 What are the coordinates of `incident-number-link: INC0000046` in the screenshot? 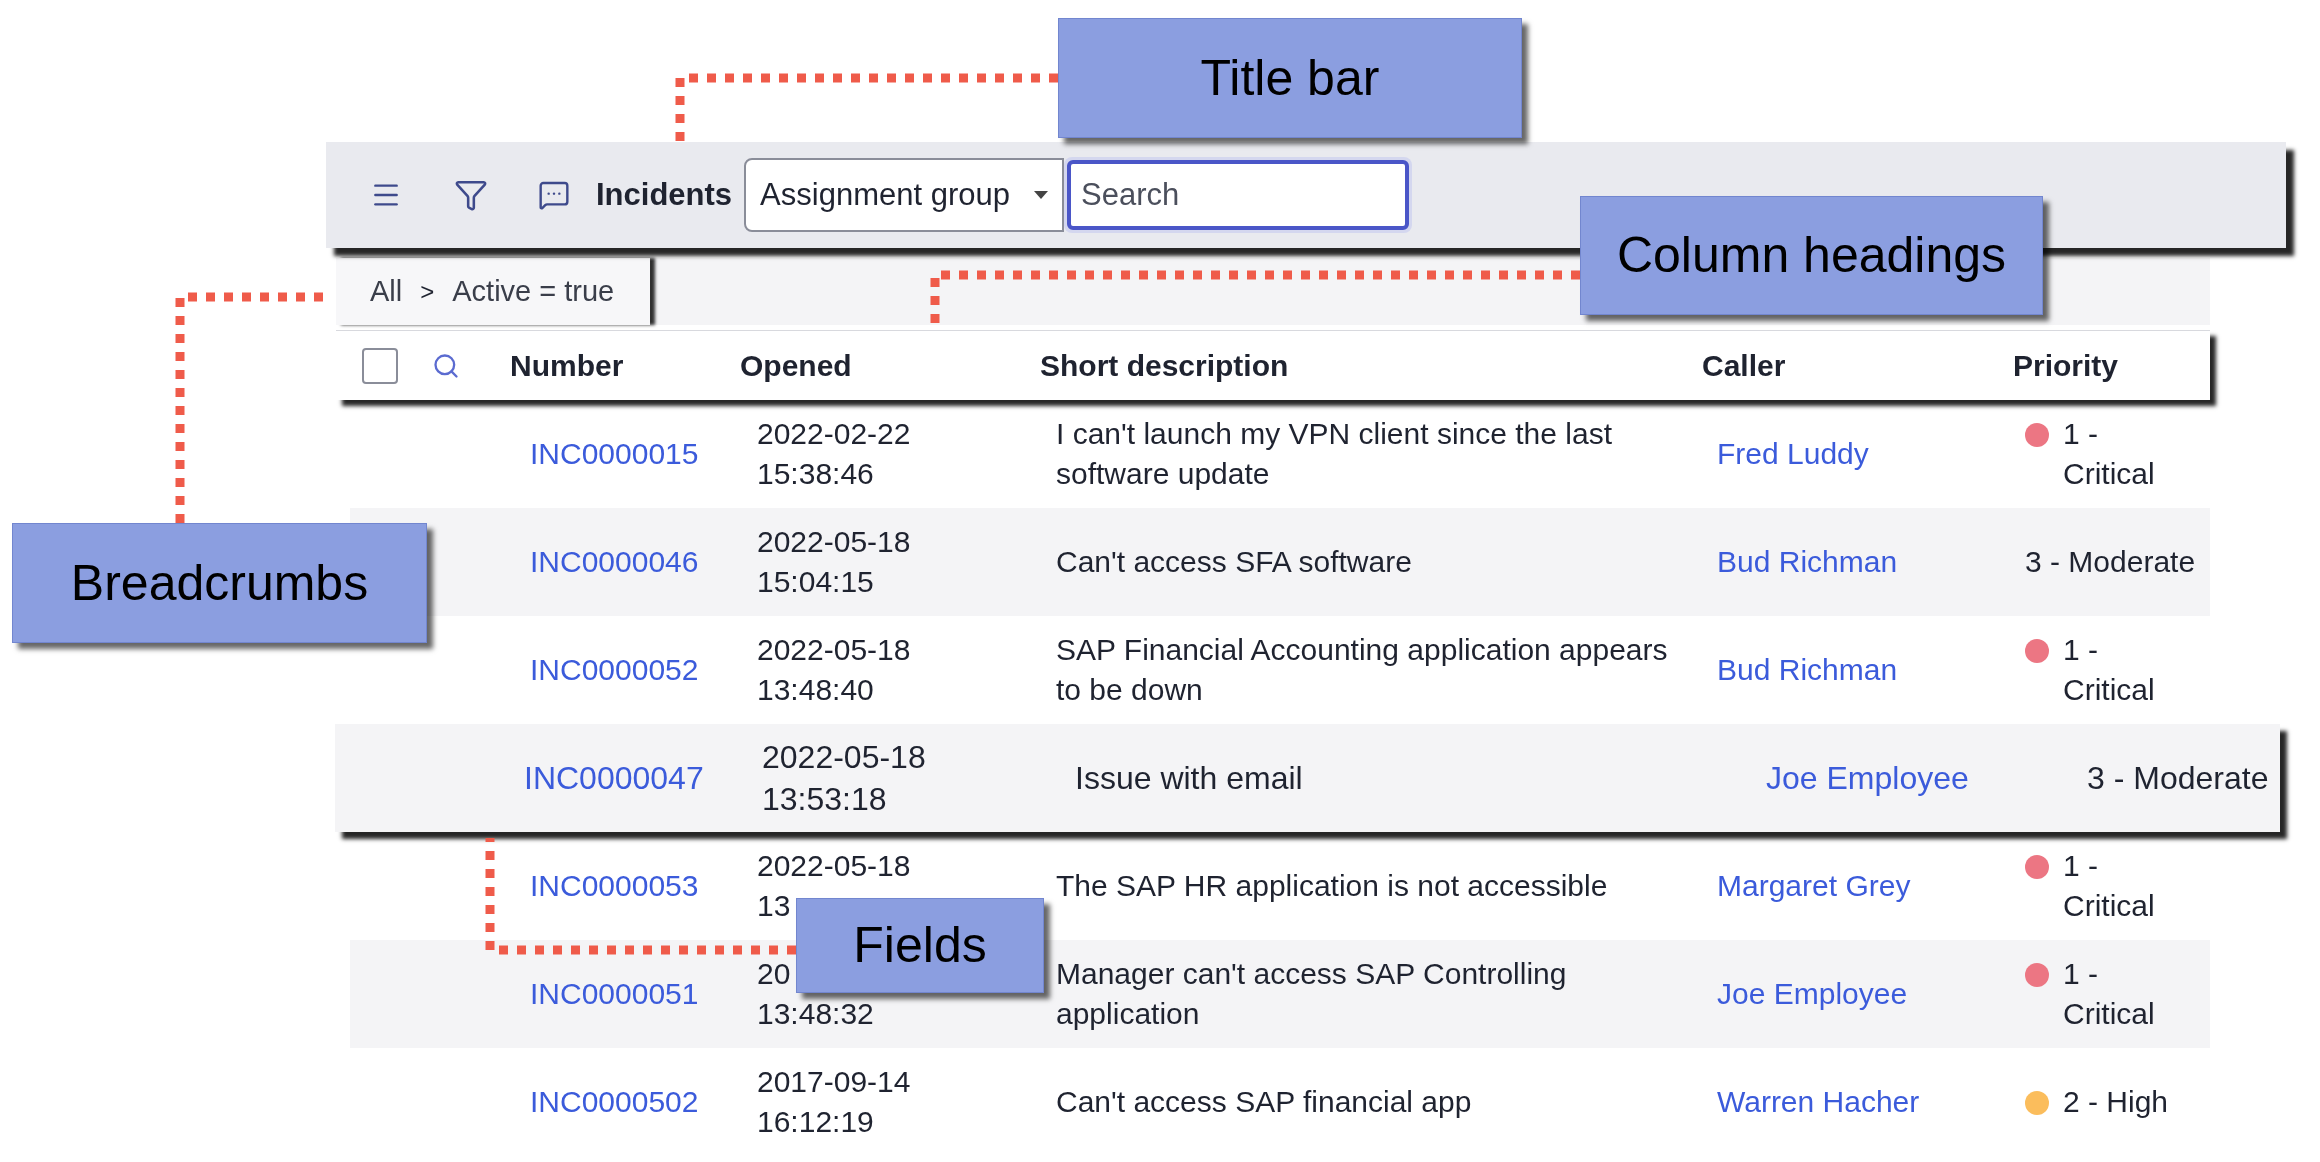 It's located at (643, 562).